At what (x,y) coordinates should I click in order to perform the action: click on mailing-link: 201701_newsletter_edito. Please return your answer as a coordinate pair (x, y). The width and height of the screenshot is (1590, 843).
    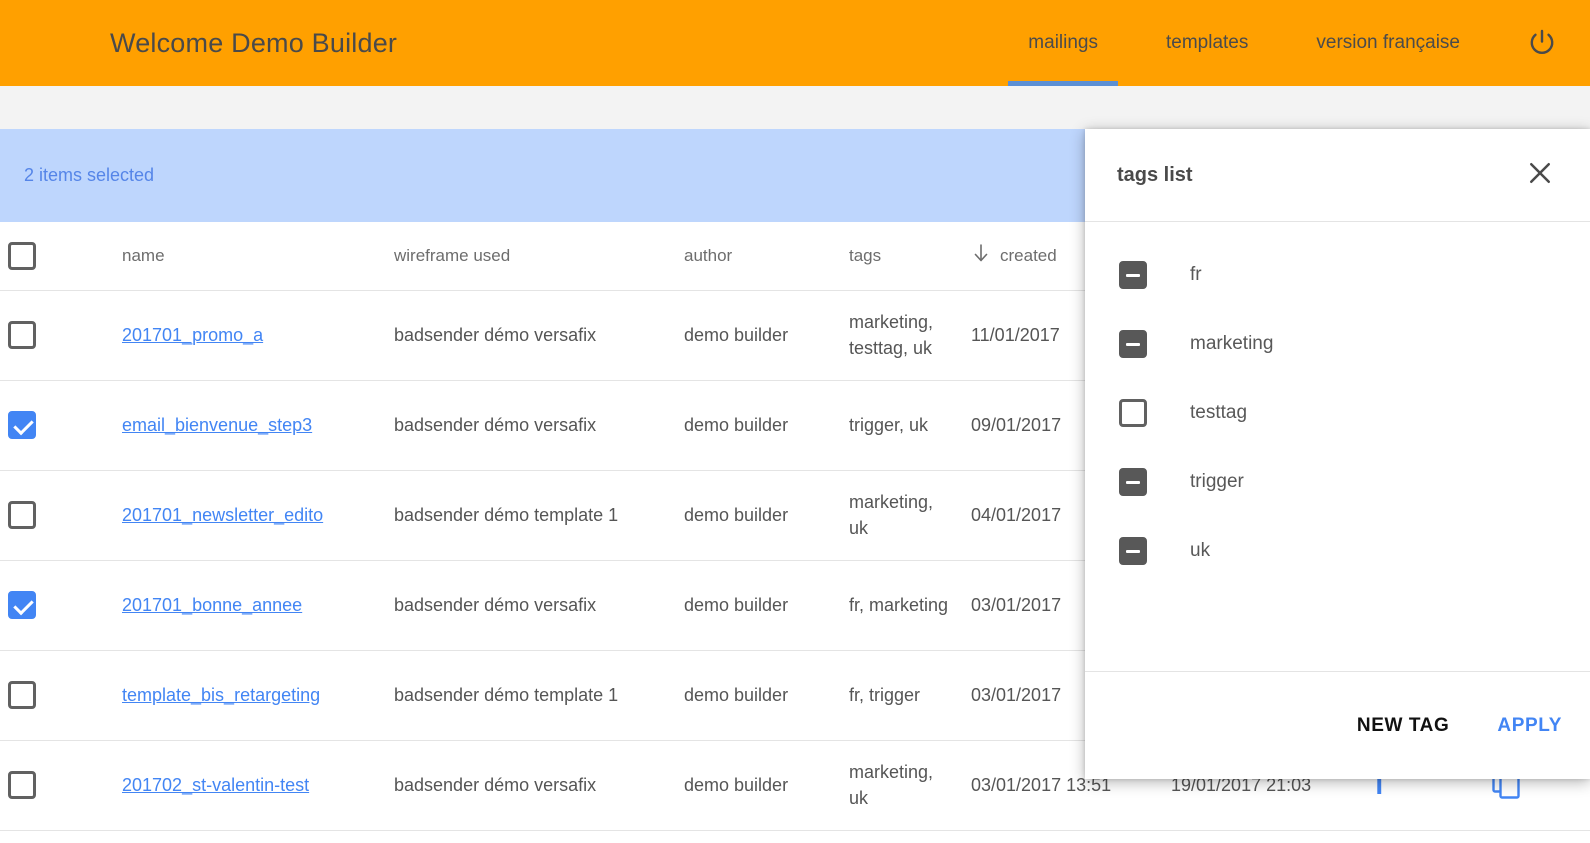
    Looking at the image, I should click on (222, 515).